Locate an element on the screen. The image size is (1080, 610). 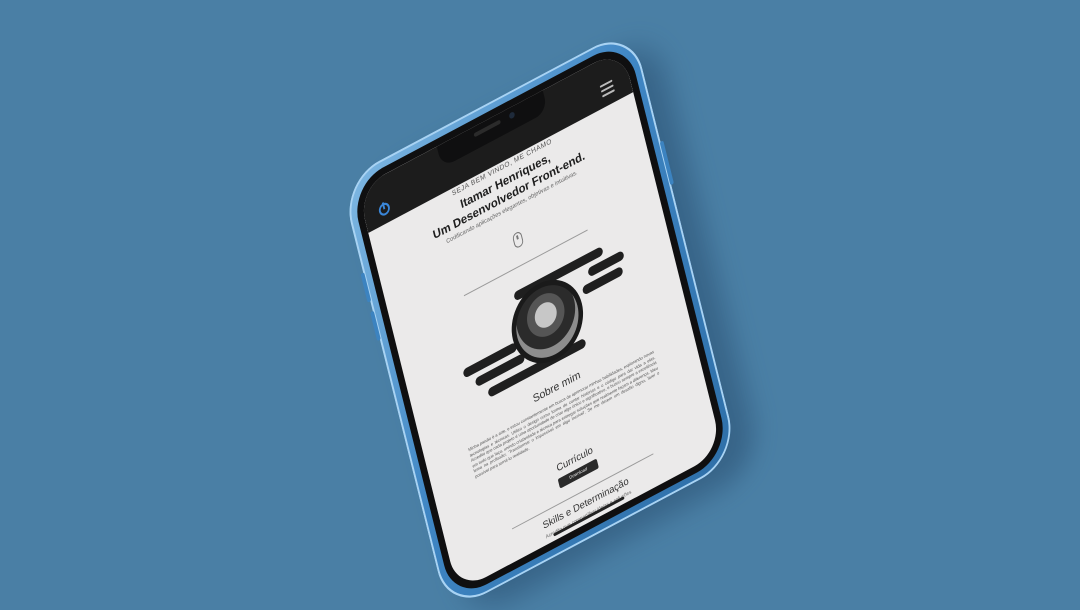
scroll-mouse-icon is located at coordinates (518, 240).